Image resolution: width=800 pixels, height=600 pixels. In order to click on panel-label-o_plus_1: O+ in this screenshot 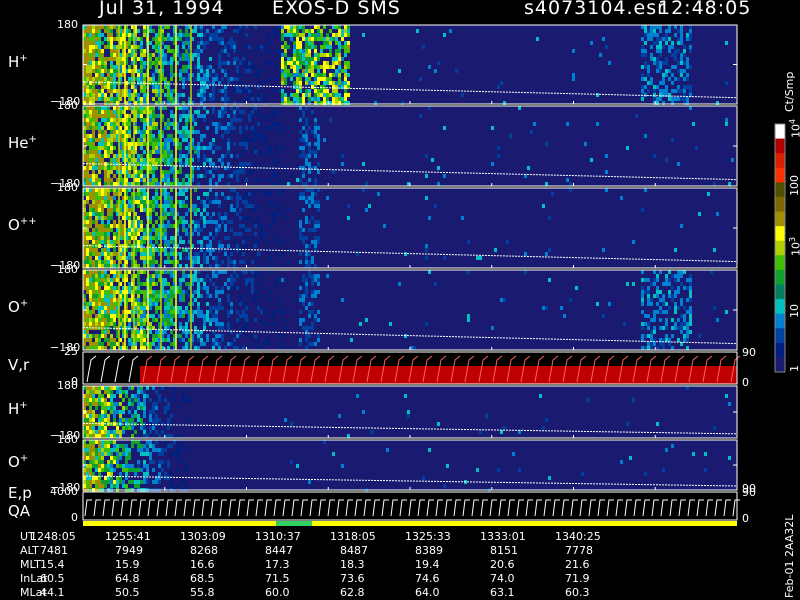, I will do `click(18, 307)`.